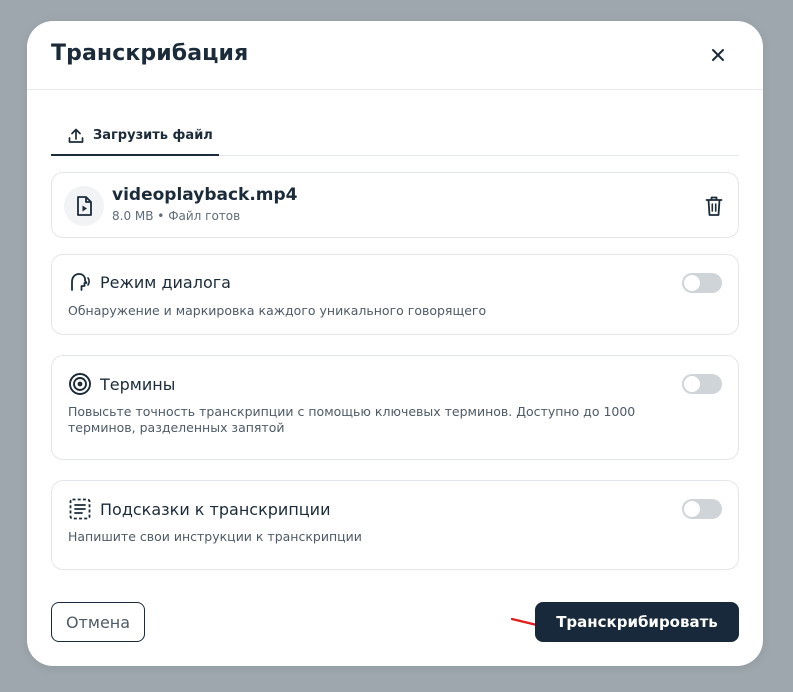 The image size is (793, 692). Describe the element at coordinates (395, 136) in the screenshot. I see `tab-bar: Загрузить файл` at that location.